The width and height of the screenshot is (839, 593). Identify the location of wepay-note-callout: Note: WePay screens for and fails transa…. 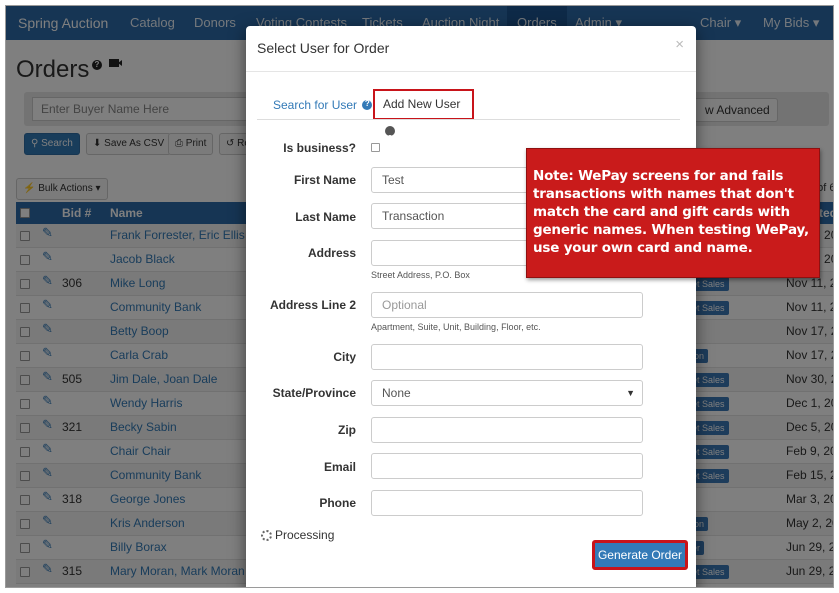
(673, 213).